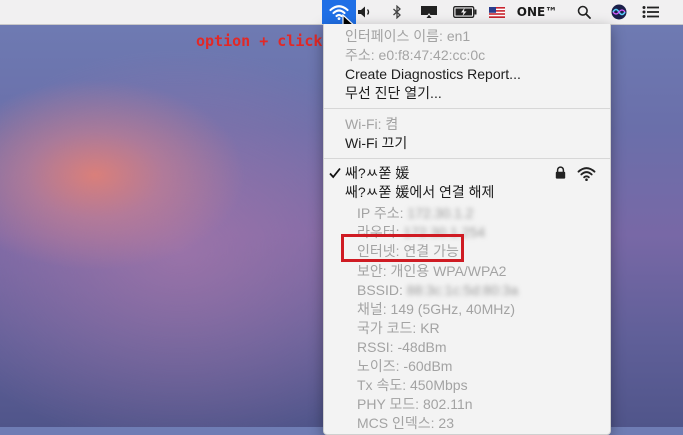  What do you see at coordinates (651, 12) in the screenshot?
I see `notification-center-icon` at bounding box center [651, 12].